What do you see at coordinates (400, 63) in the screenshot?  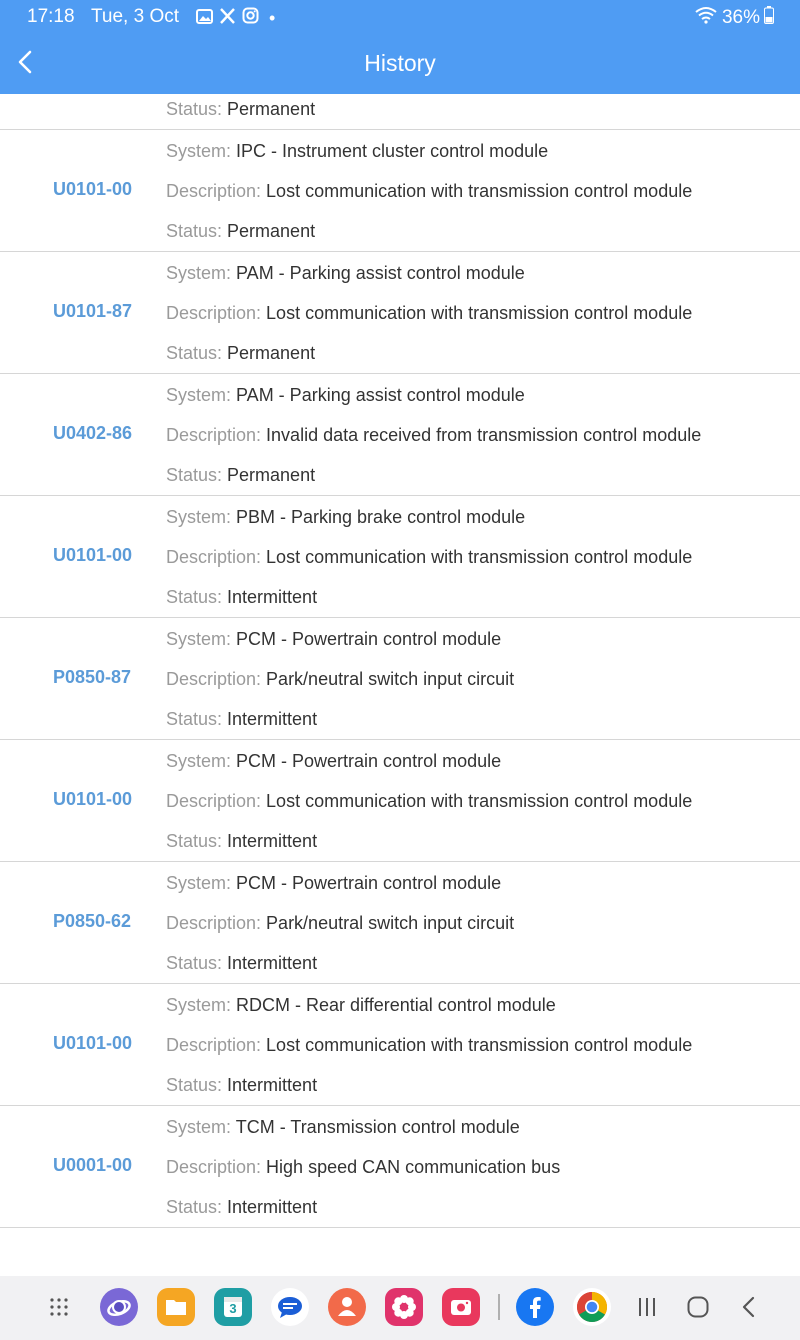 I see `app-bar: History` at bounding box center [400, 63].